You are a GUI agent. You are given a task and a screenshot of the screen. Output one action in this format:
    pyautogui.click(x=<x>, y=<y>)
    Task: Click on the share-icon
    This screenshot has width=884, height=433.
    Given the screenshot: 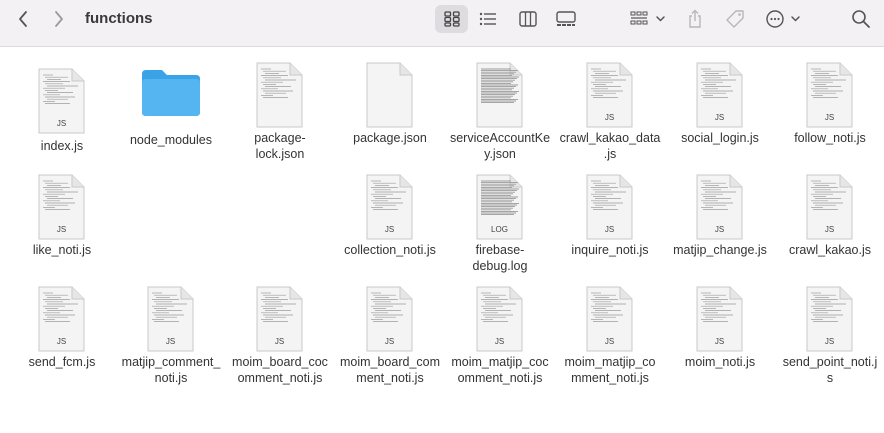 What is the action you would take?
    pyautogui.click(x=695, y=18)
    